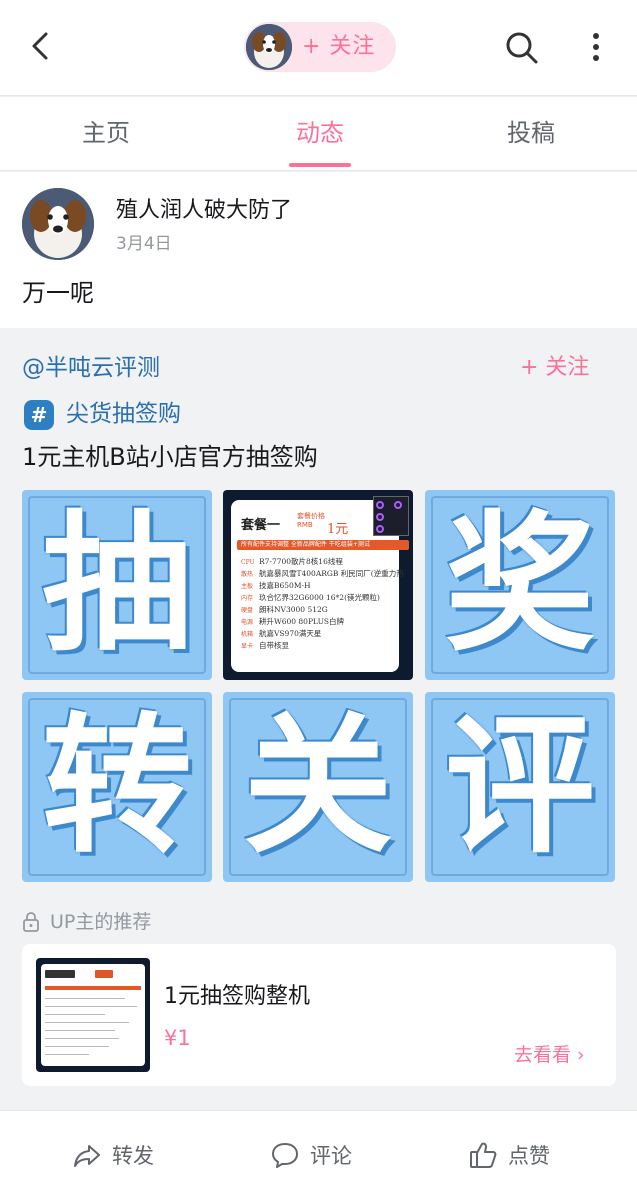 The height and width of the screenshot is (1200, 637). What do you see at coordinates (133, 1156) in the screenshot?
I see `share-label: 转发` at bounding box center [133, 1156].